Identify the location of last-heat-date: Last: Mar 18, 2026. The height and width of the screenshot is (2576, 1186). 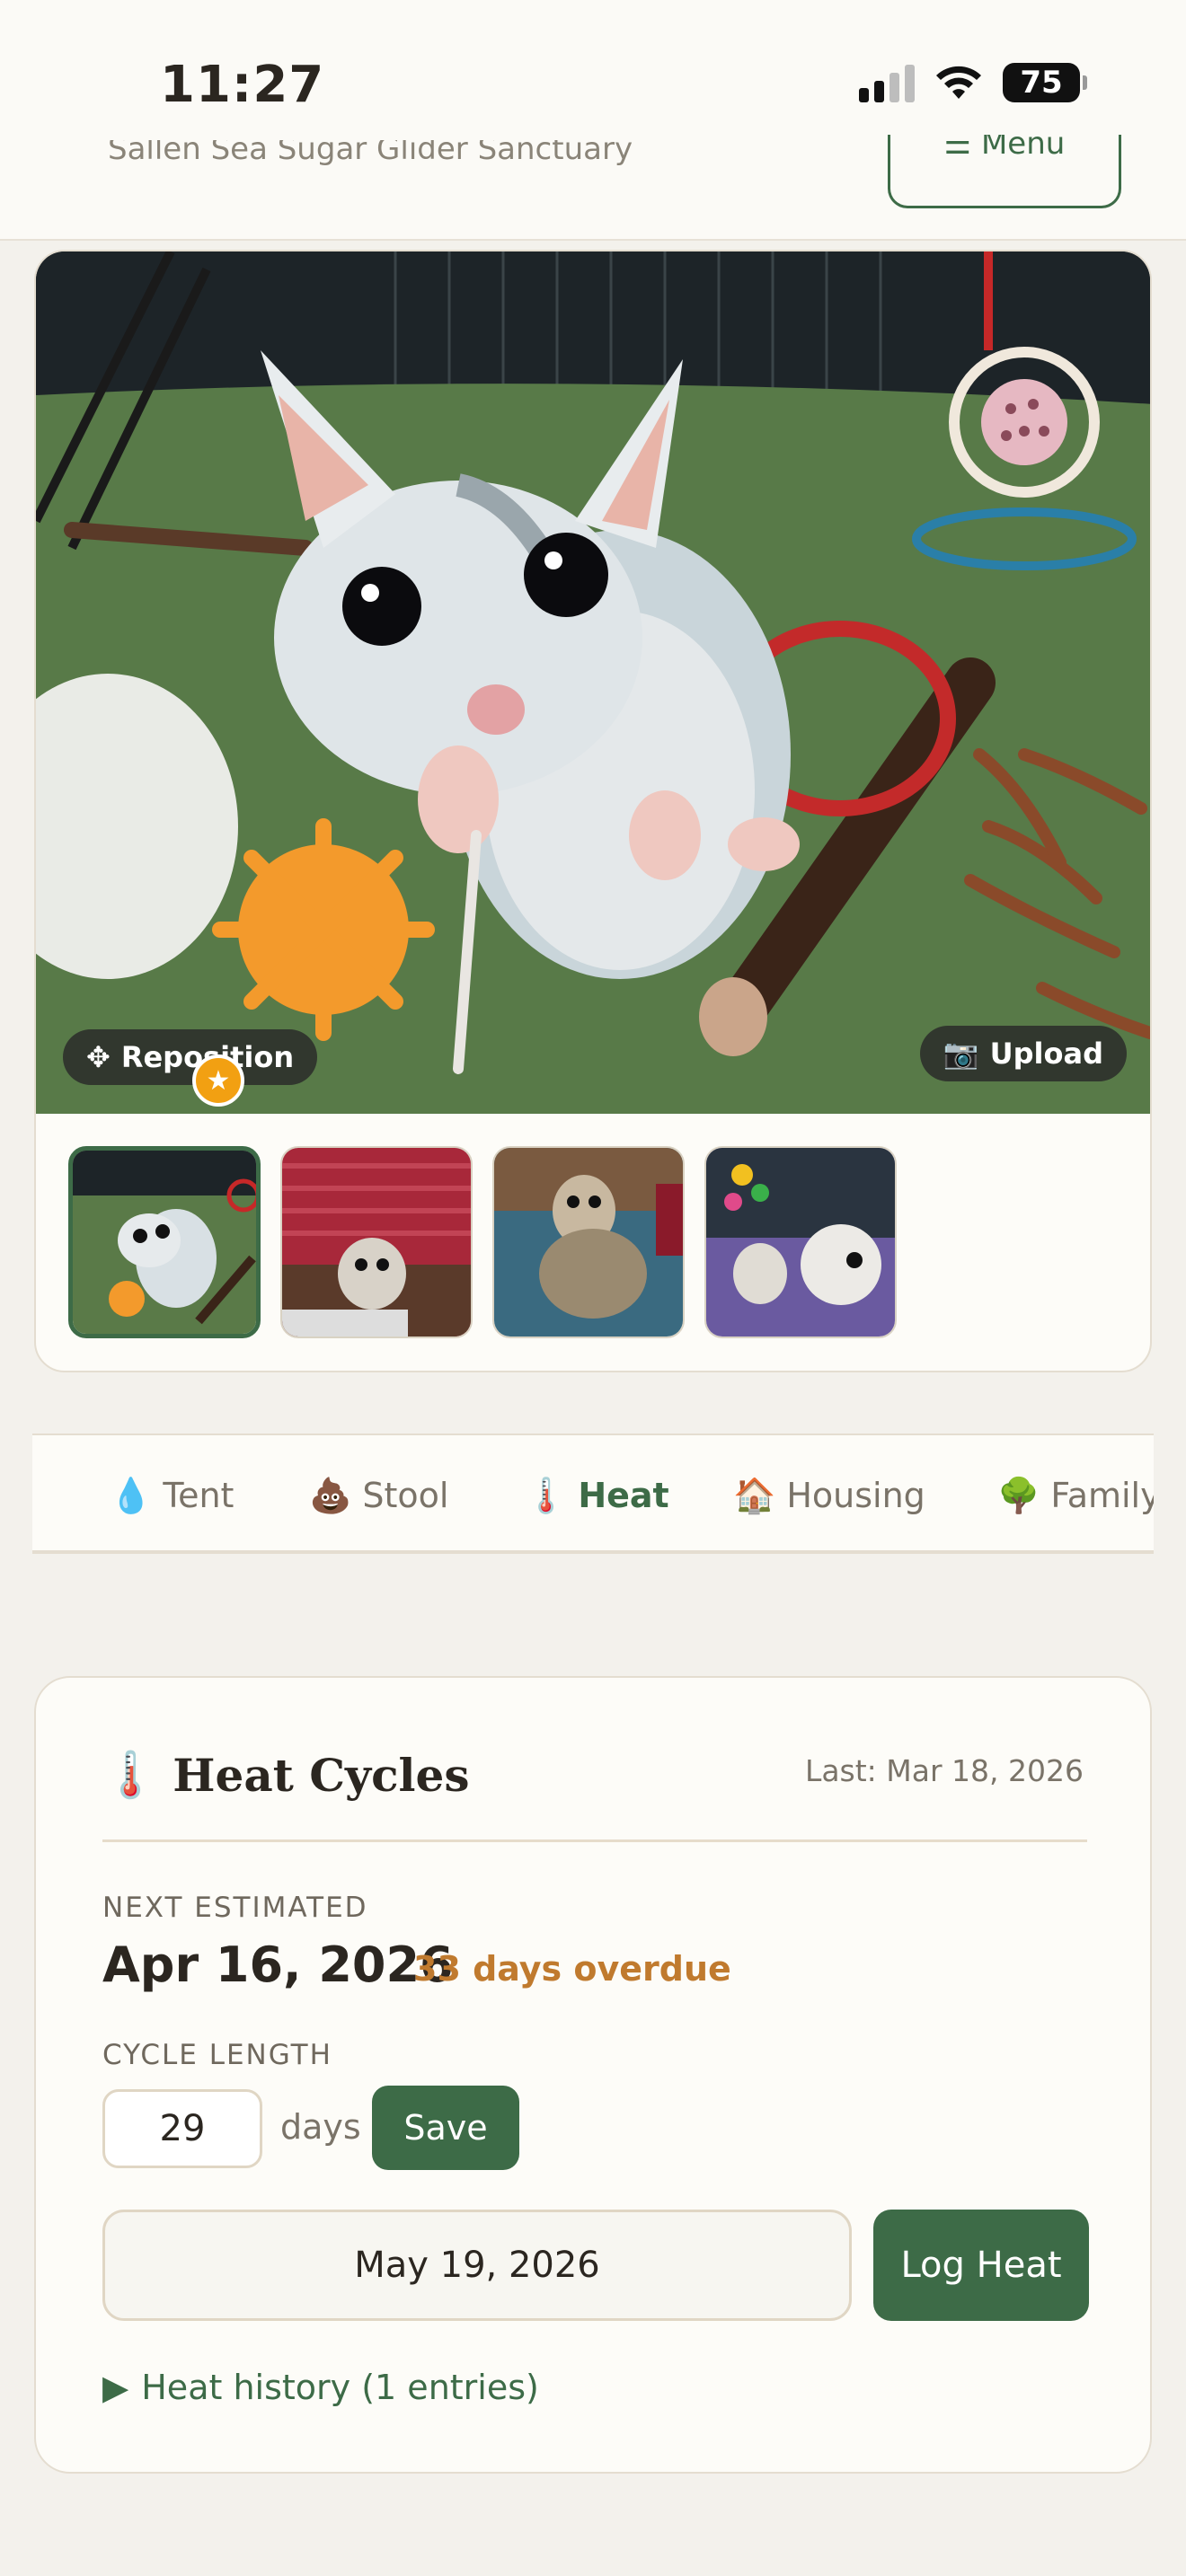
(944, 1770).